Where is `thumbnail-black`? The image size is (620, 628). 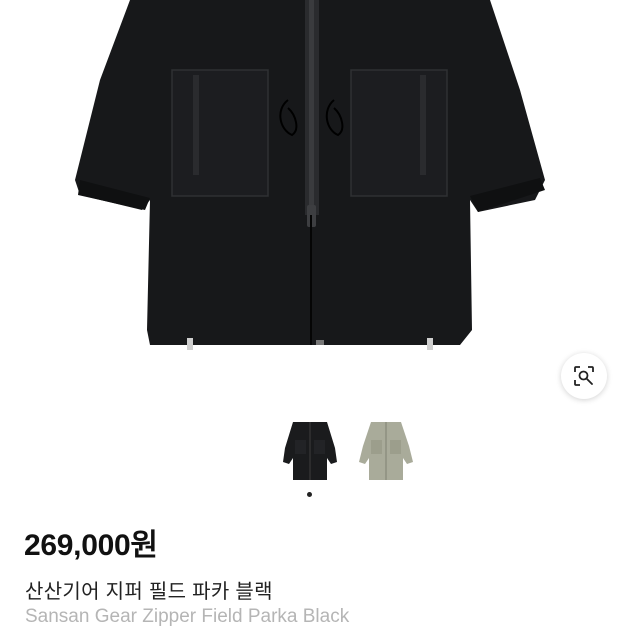
thumbnail-black is located at coordinates (310, 451).